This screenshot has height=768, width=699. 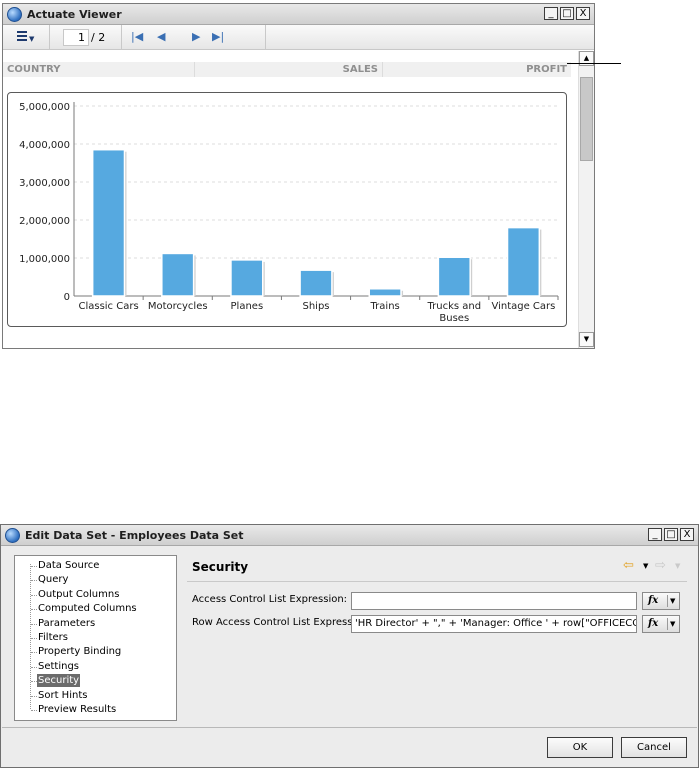 I want to click on previous-page-icon: ◀, so click(x=161, y=36).